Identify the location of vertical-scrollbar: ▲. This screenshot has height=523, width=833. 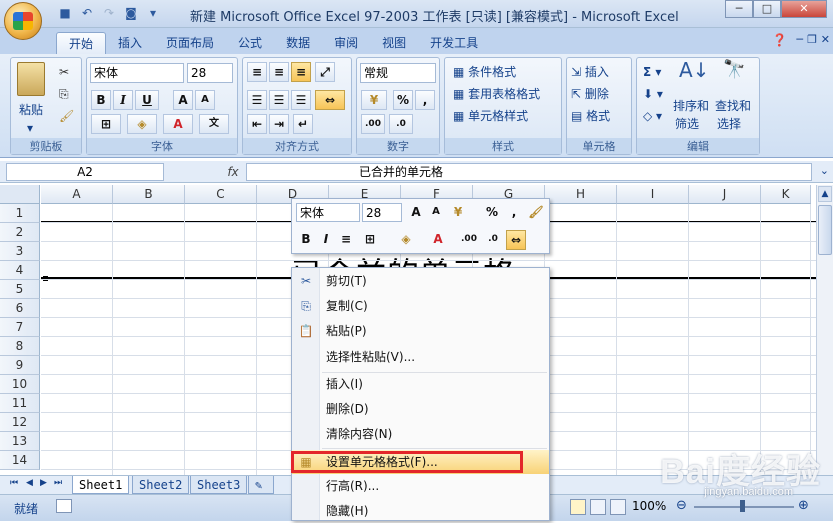
(824, 330).